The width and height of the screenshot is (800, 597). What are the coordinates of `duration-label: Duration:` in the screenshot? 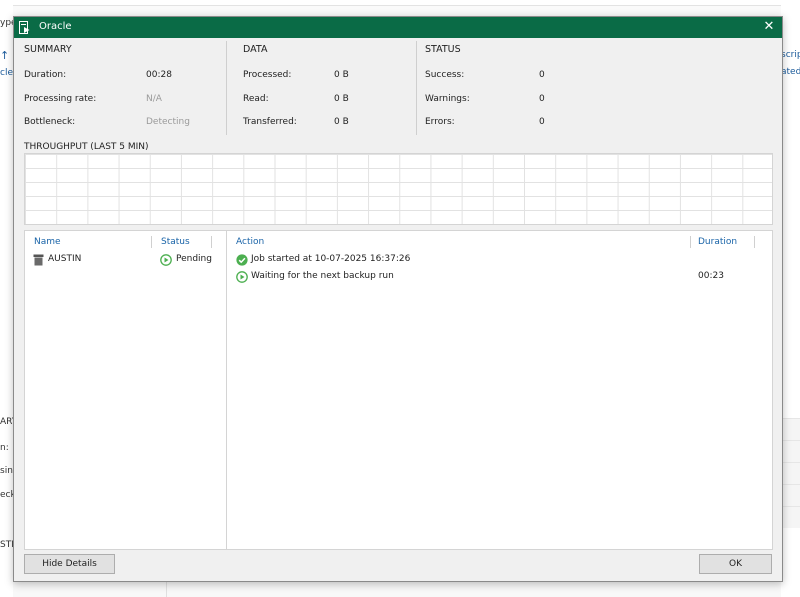 It's located at (45, 75).